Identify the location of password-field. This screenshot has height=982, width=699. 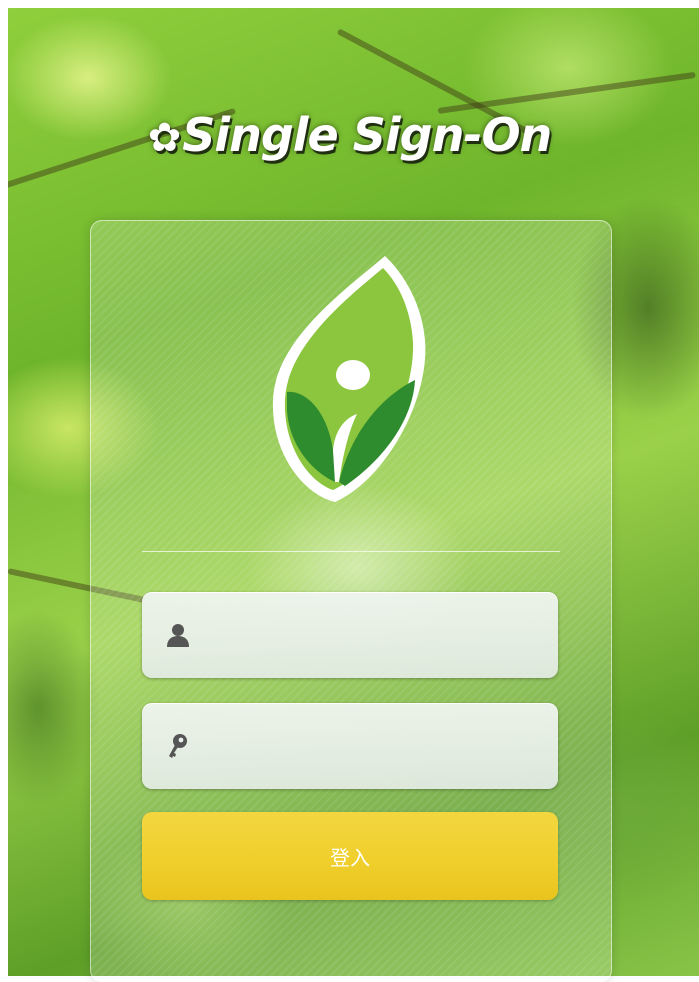
(350, 747).